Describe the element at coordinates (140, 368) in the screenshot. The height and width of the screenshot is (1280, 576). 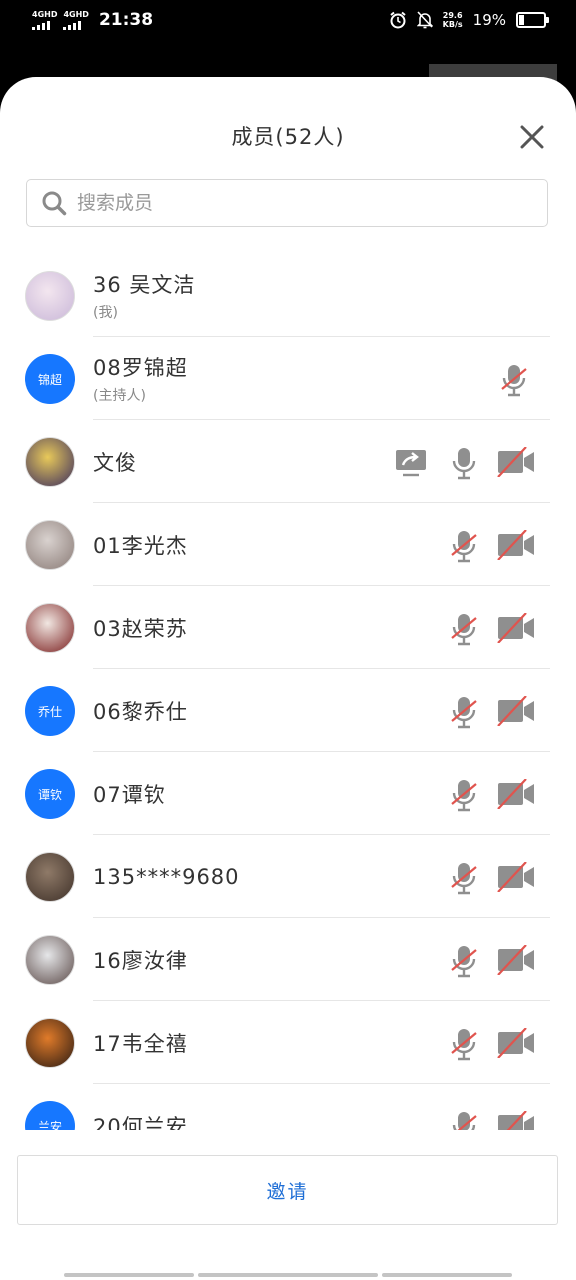
I see `member-name: 08罗锦超` at that location.